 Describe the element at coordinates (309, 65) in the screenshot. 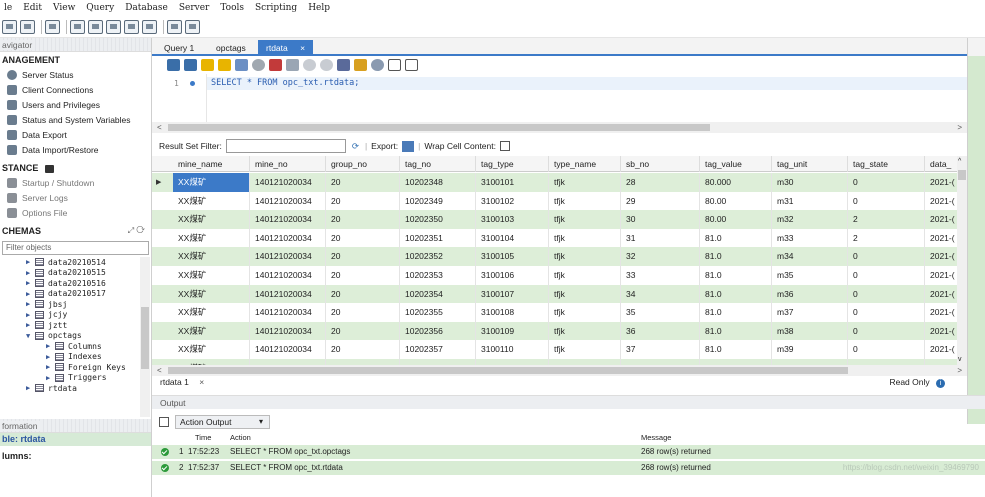

I see `commit-icon` at that location.